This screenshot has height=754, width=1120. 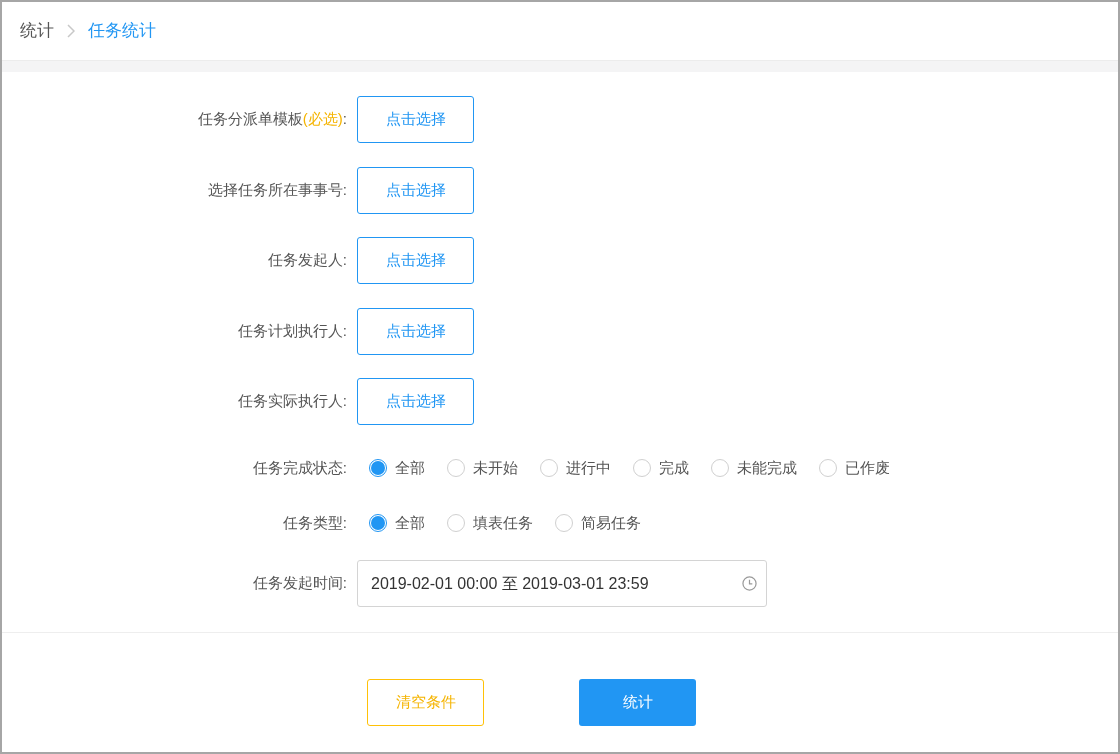 What do you see at coordinates (482, 468) in the screenshot?
I see `radio-option: 未开始` at bounding box center [482, 468].